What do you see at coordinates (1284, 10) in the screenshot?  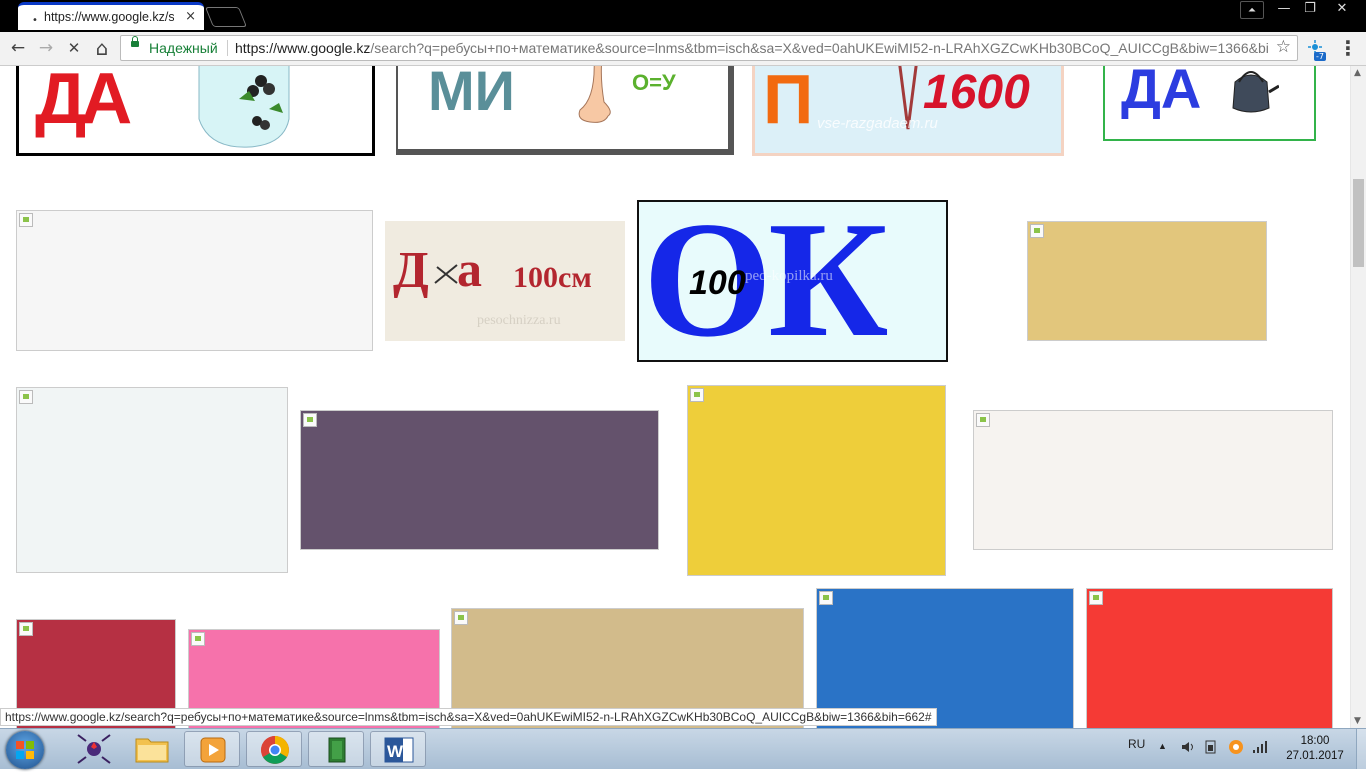 I see `minimize-button: —` at bounding box center [1284, 10].